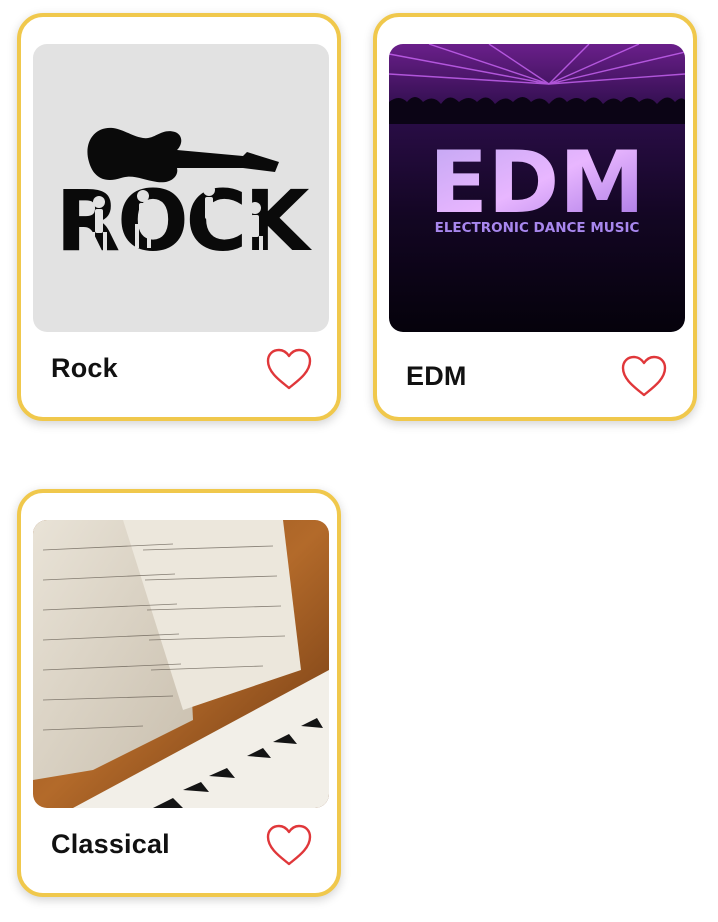 This screenshot has width=718, height=922. Describe the element at coordinates (537, 228) in the screenshot. I see `edm-art-subtext: ELECTRONIC DANCE MUSIC` at that location.